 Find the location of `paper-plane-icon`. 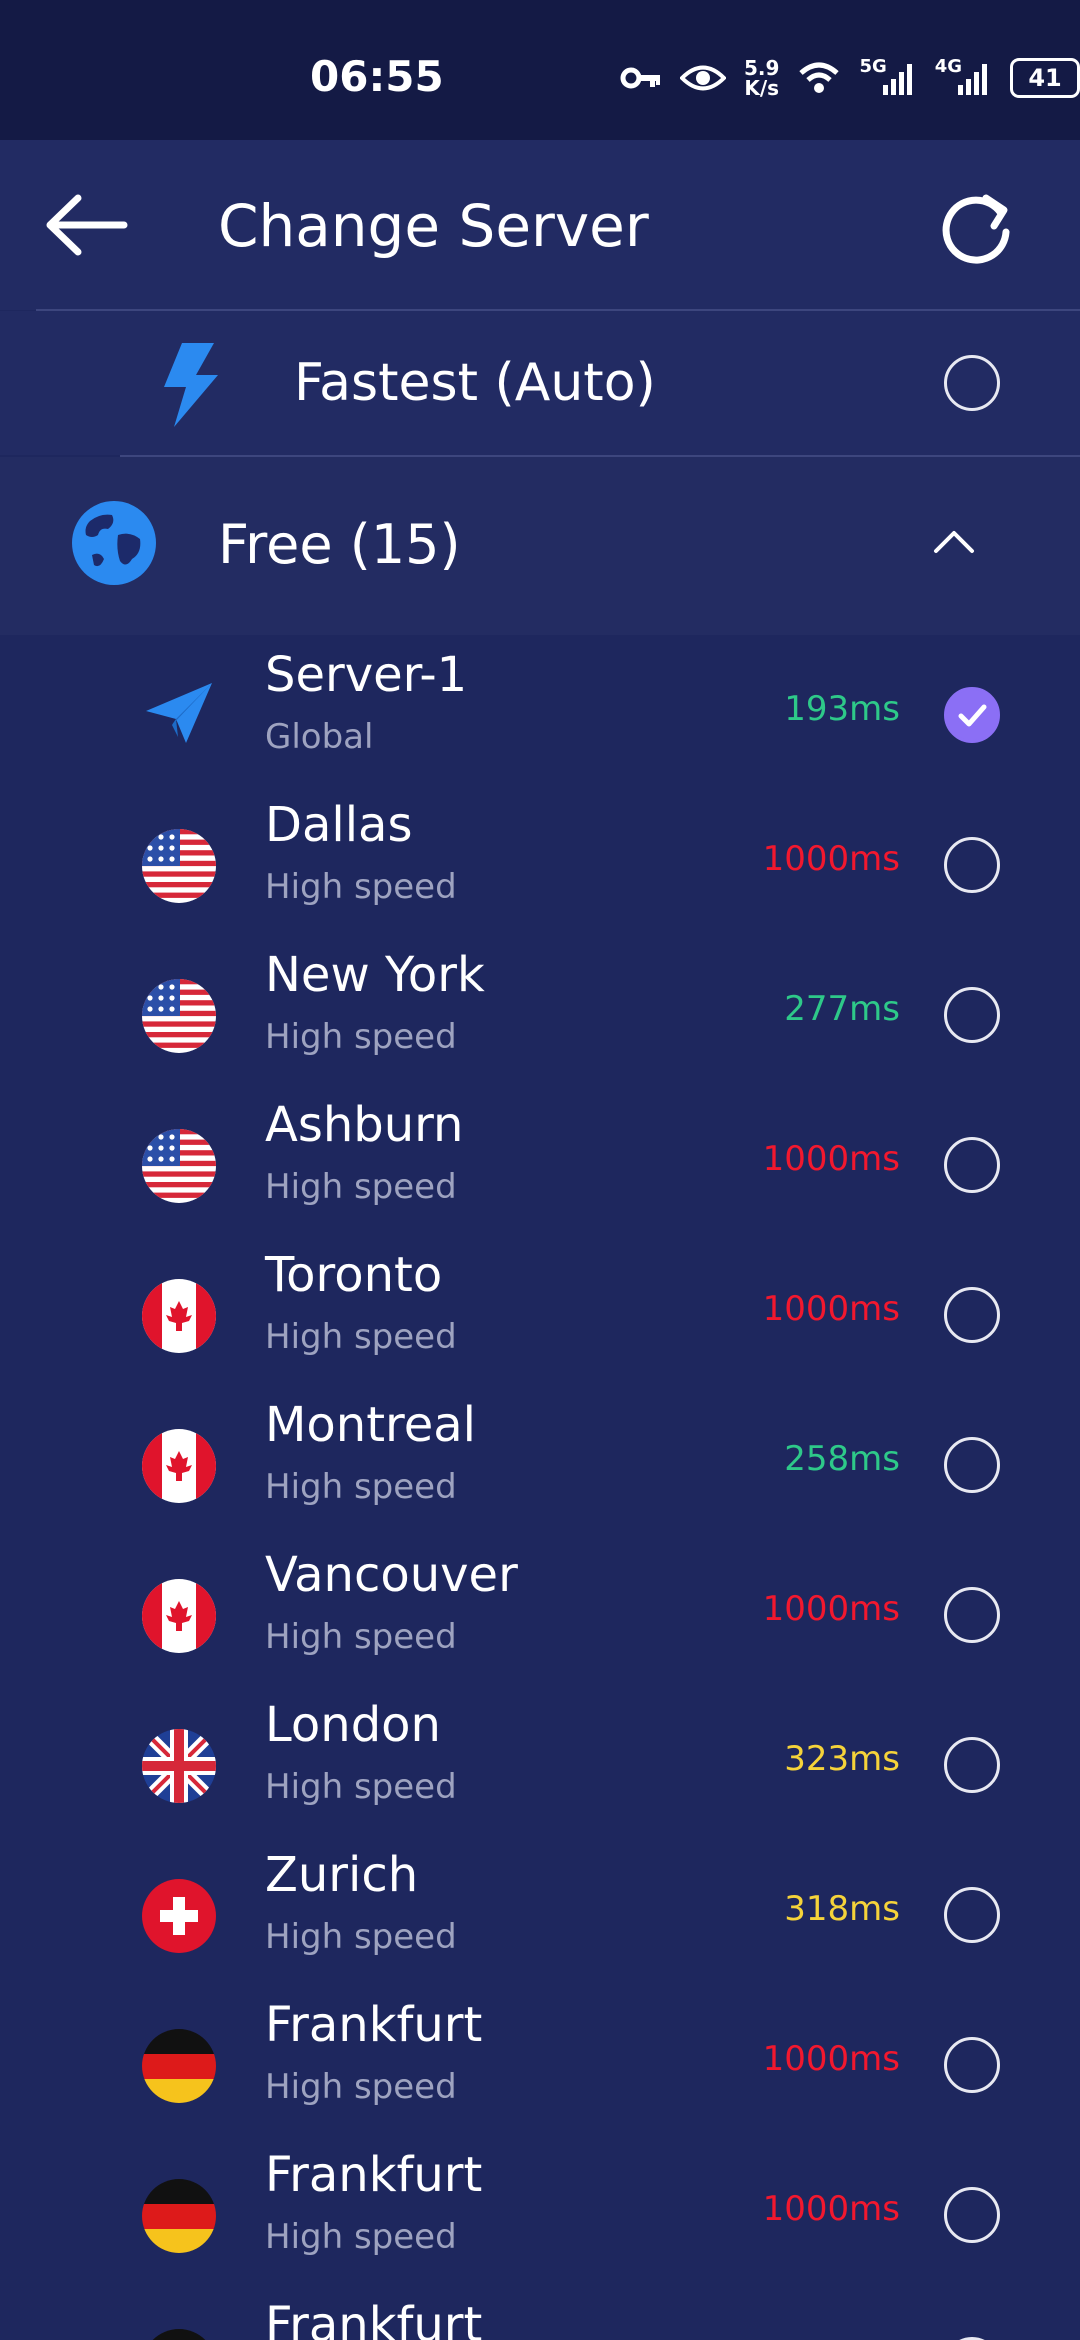

paper-plane-icon is located at coordinates (179, 712).